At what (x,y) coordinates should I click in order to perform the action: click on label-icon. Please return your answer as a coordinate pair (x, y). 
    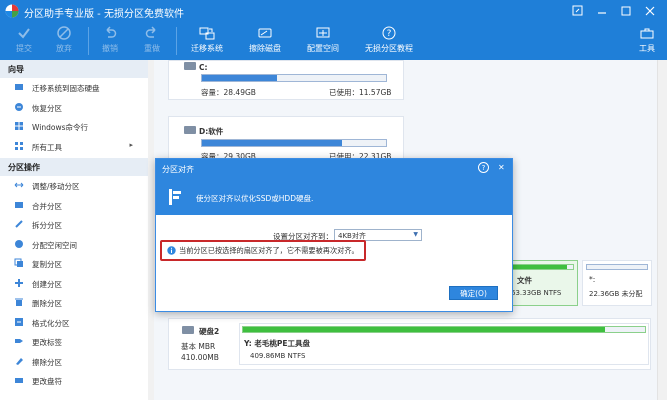
    Looking at the image, I should click on (19, 341).